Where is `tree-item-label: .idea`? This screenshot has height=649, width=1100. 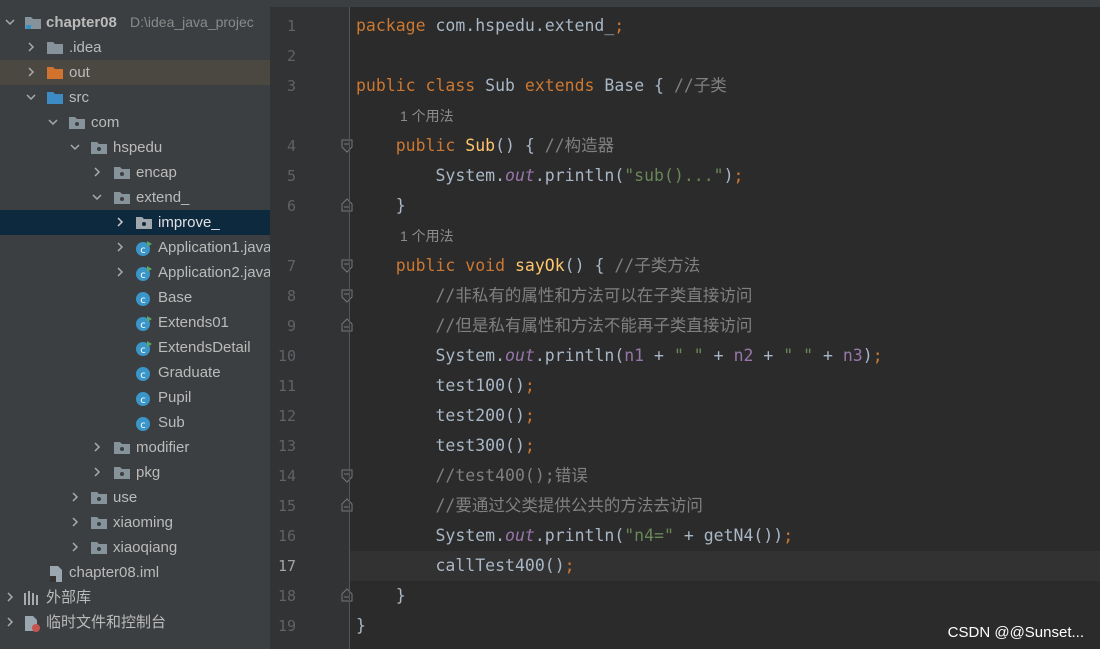 tree-item-label: .idea is located at coordinates (85, 47).